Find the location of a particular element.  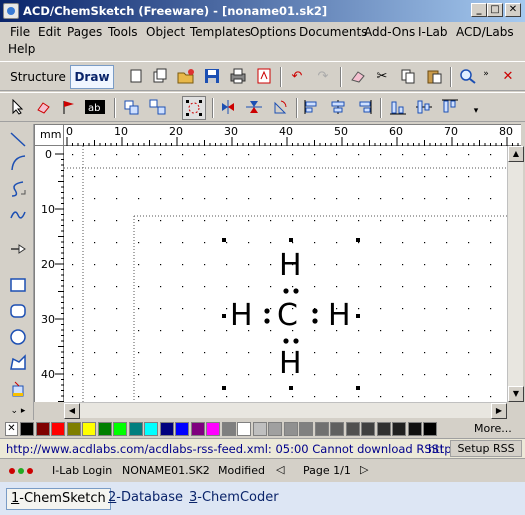

setup-rss-button: Setup RSS is located at coordinates (486, 448).